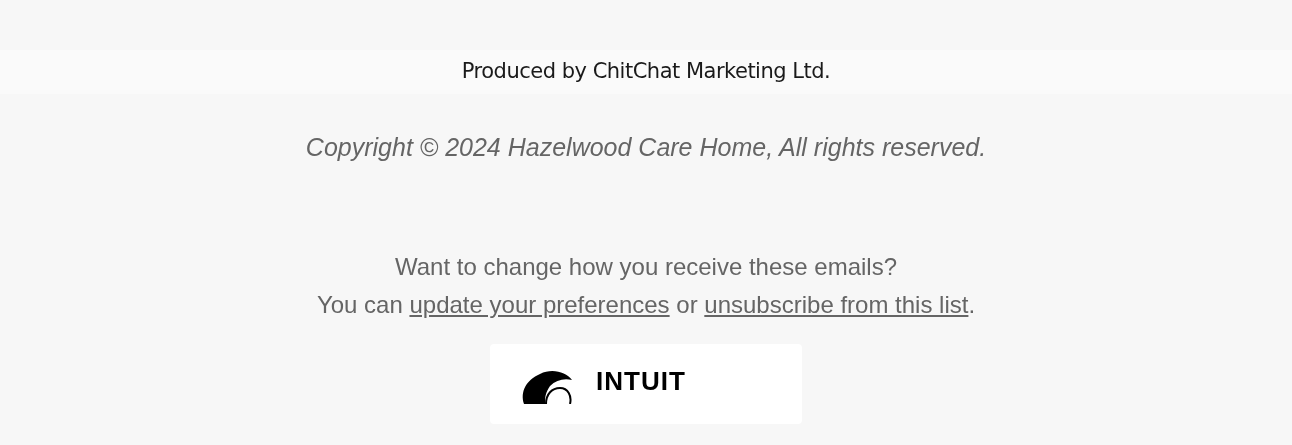  Describe the element at coordinates (646, 71) in the screenshot. I see `producer-credit: Produced by ChitChat Marketing Ltd.` at that location.